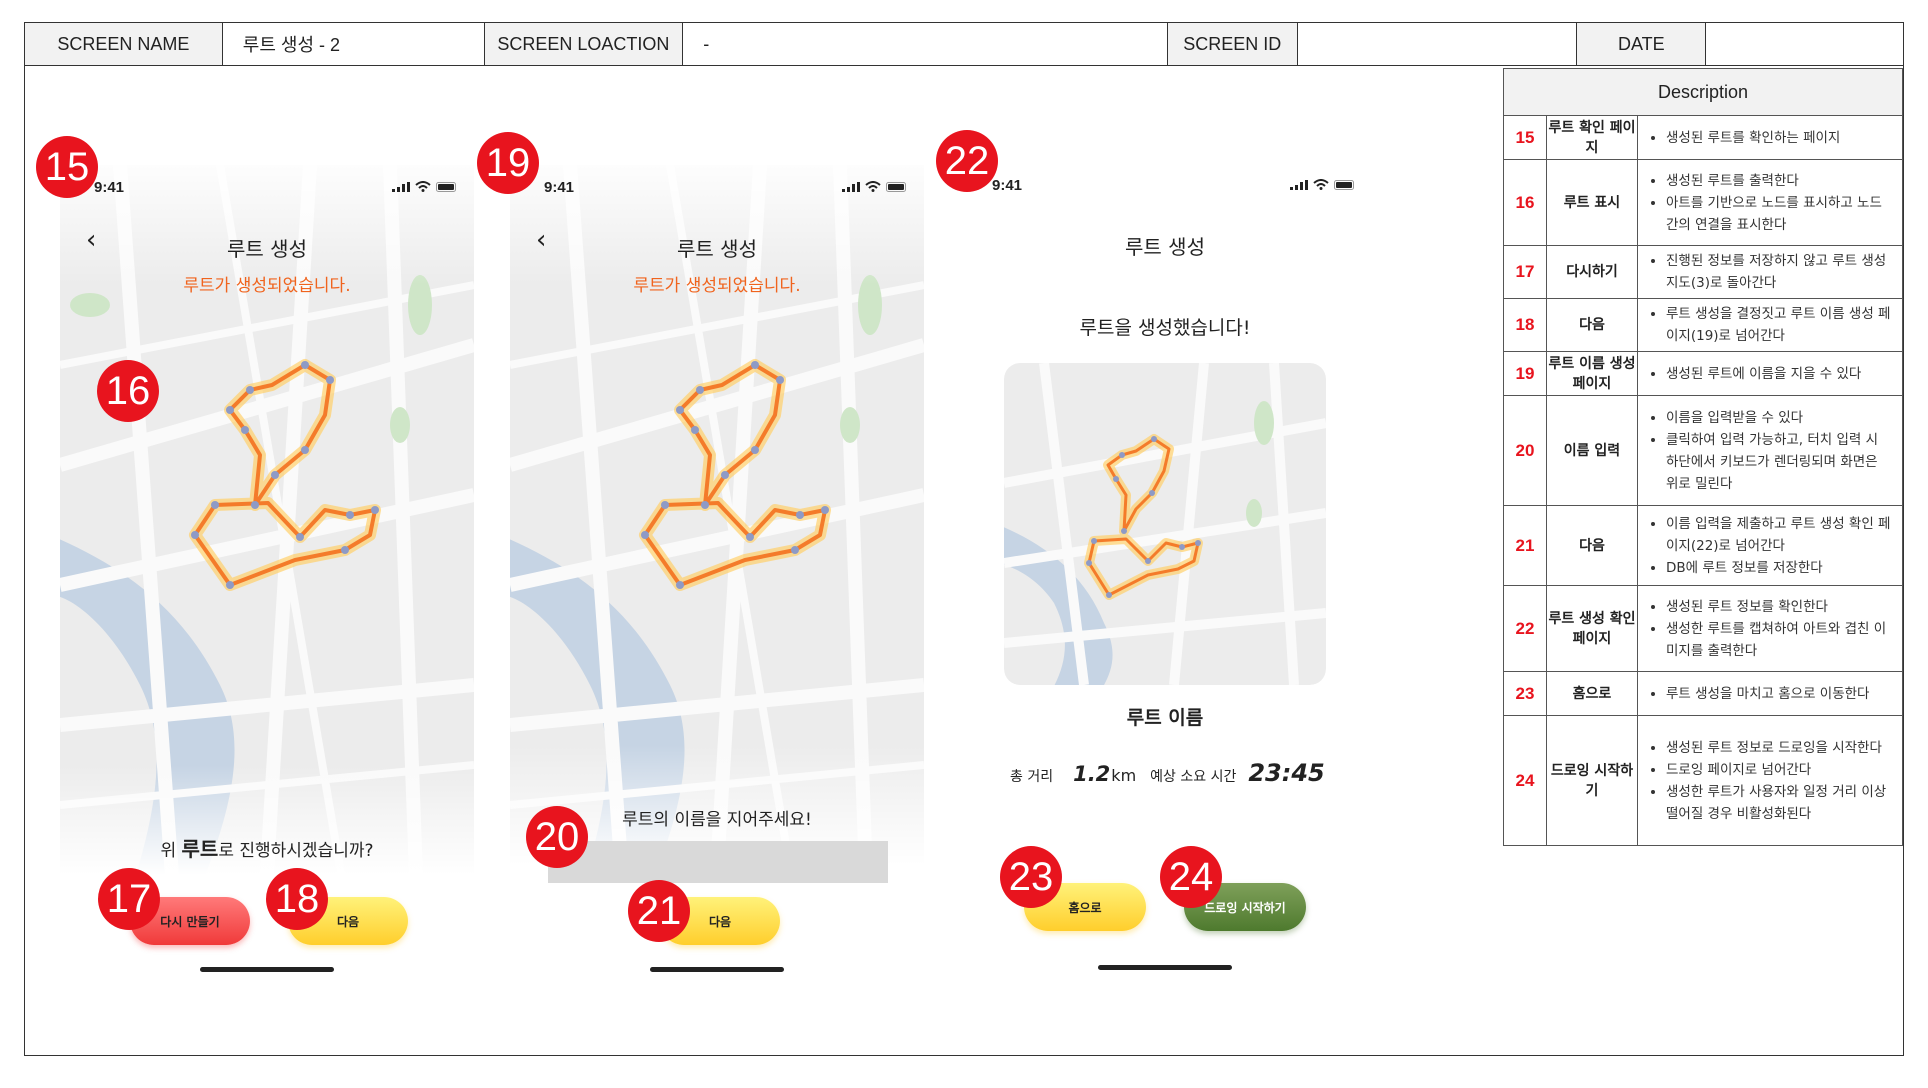  What do you see at coordinates (1525, 325) in the screenshot?
I see `description-row-number: 18` at bounding box center [1525, 325].